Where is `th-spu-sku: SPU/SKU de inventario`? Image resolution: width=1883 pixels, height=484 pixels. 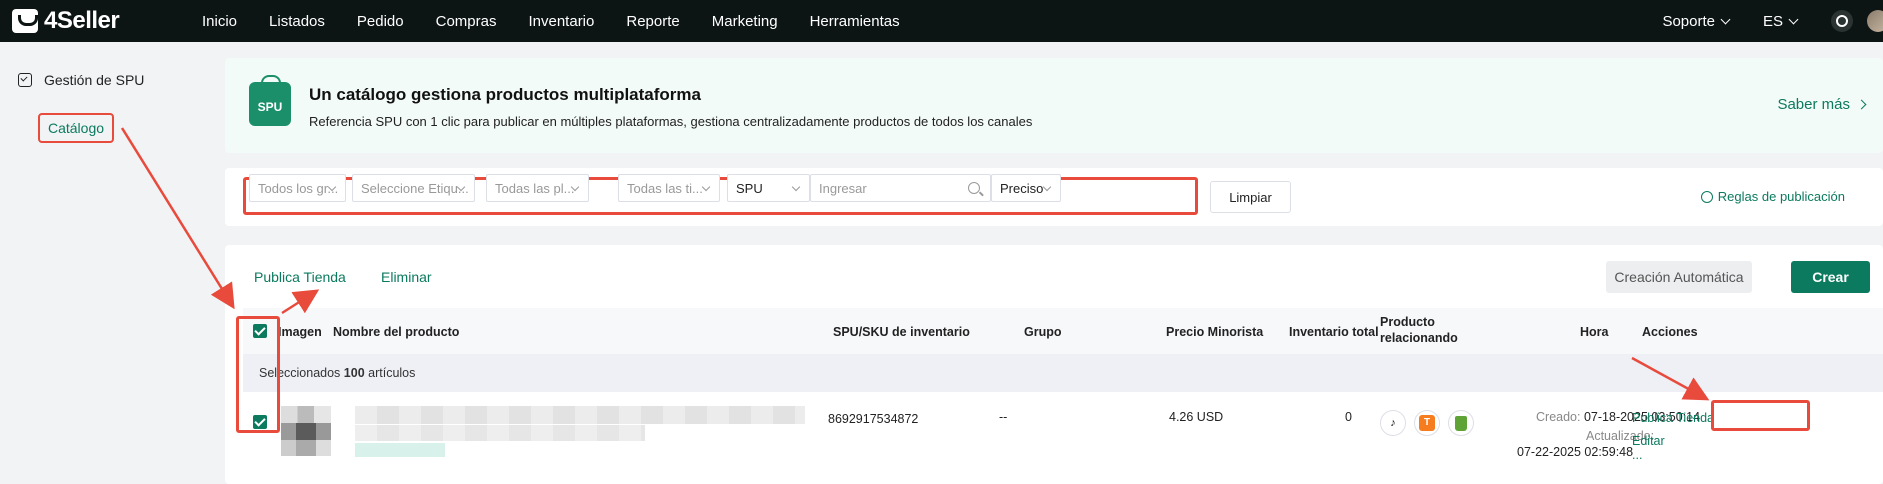 th-spu-sku: SPU/SKU de inventario is located at coordinates (901, 332).